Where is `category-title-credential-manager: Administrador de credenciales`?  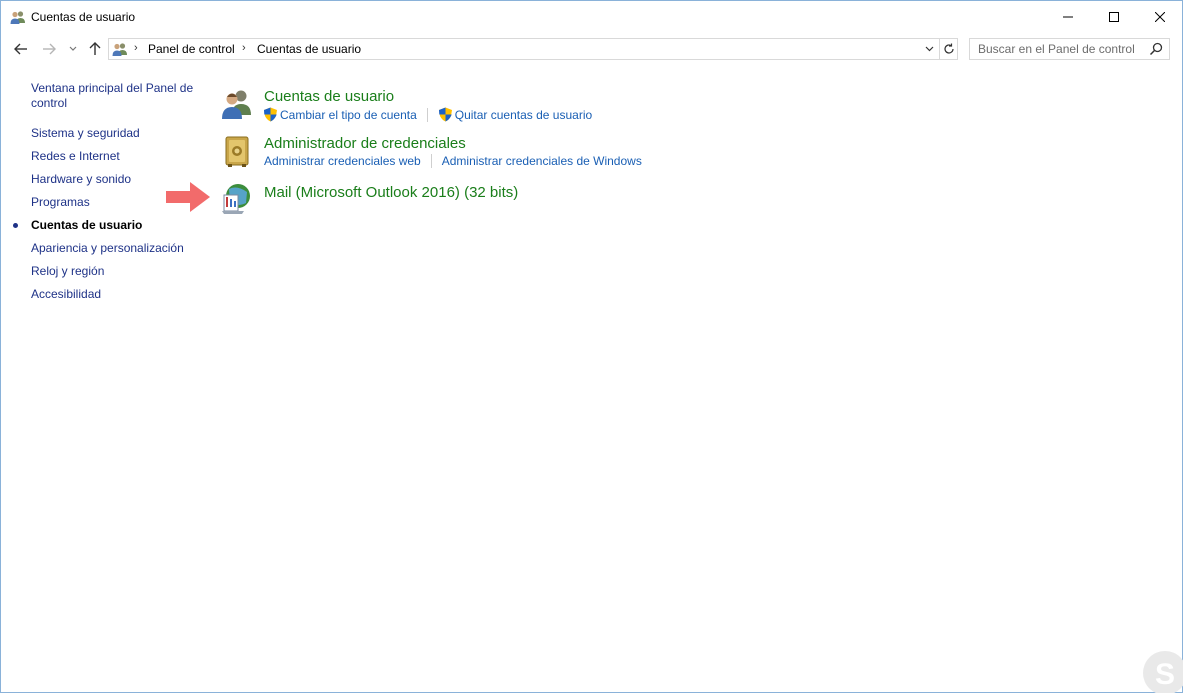 category-title-credential-manager: Administrador de credenciales is located at coordinates (365, 143).